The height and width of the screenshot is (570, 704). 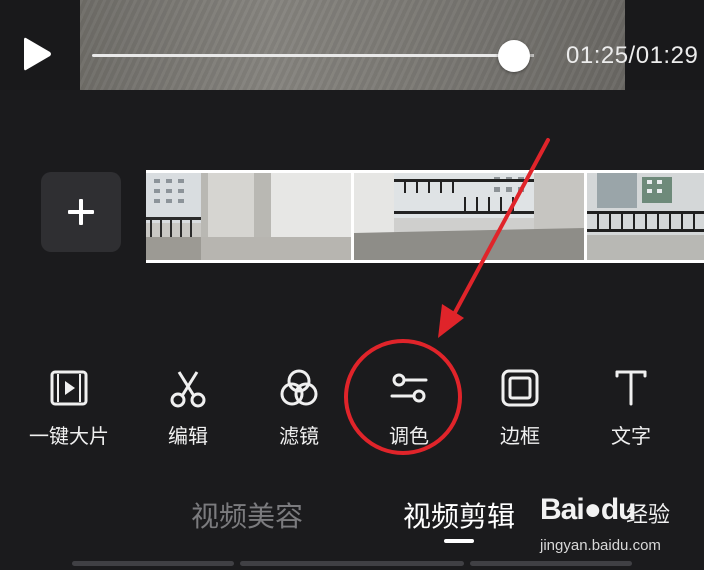 I want to click on bottom-scroll-indicator, so click(x=352, y=564).